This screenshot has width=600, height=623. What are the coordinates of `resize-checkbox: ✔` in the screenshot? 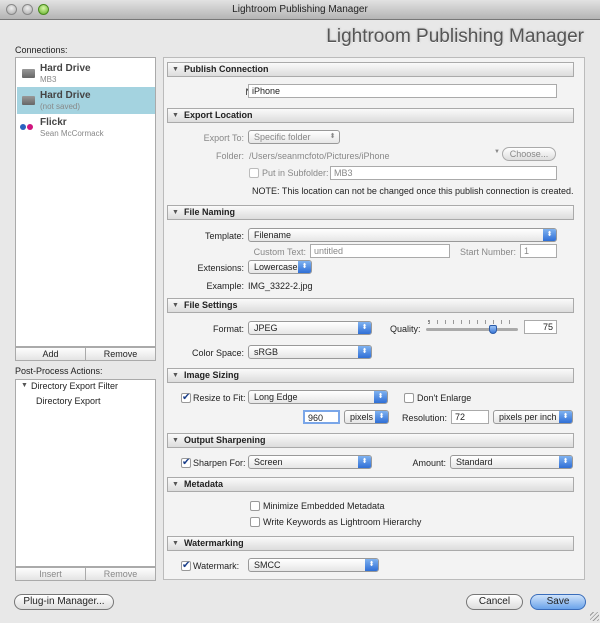 It's located at (186, 398).